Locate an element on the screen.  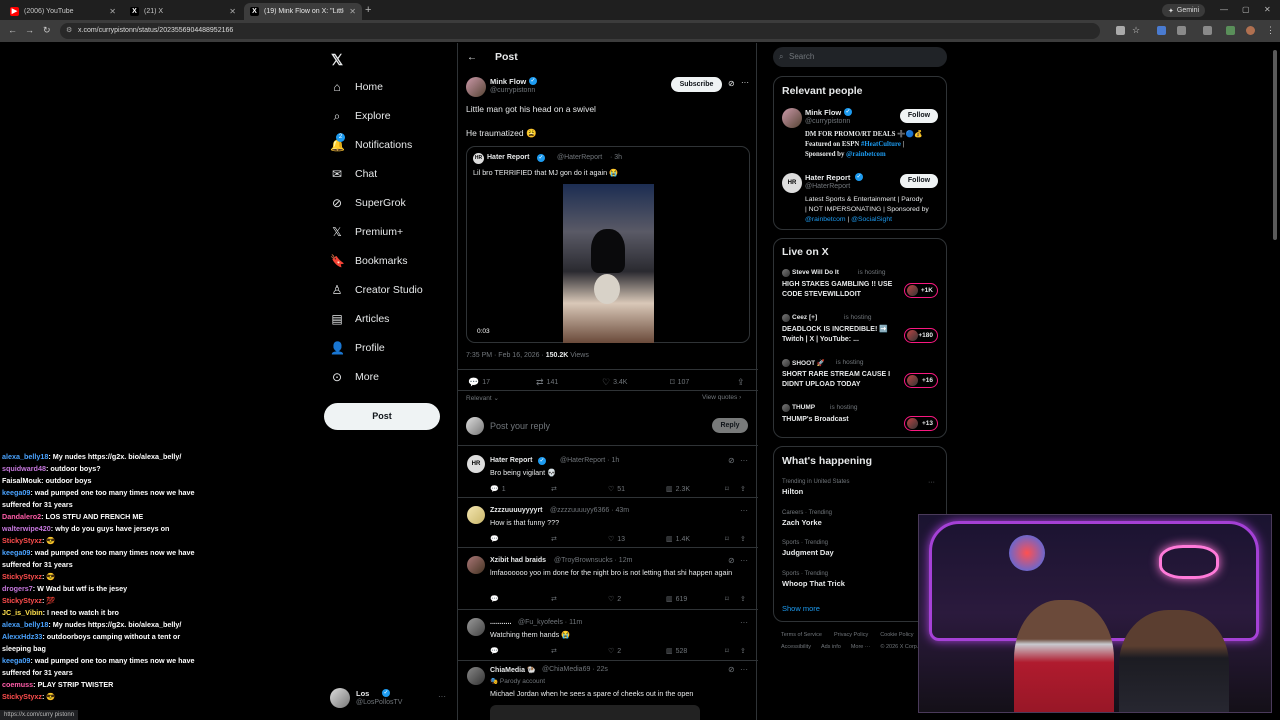
bookmark-action: ⌑ 107 is located at coordinates (679, 382).